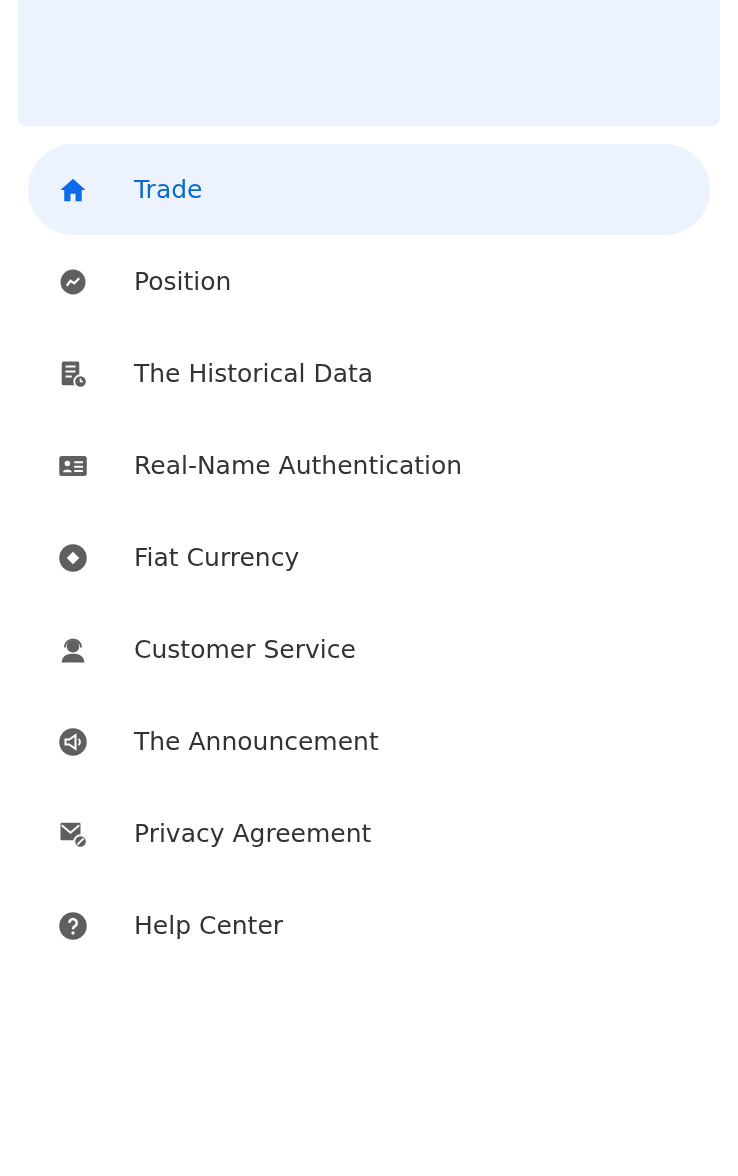 This screenshot has width=738, height=1176. I want to click on menu-item: Help Center, so click(369, 925).